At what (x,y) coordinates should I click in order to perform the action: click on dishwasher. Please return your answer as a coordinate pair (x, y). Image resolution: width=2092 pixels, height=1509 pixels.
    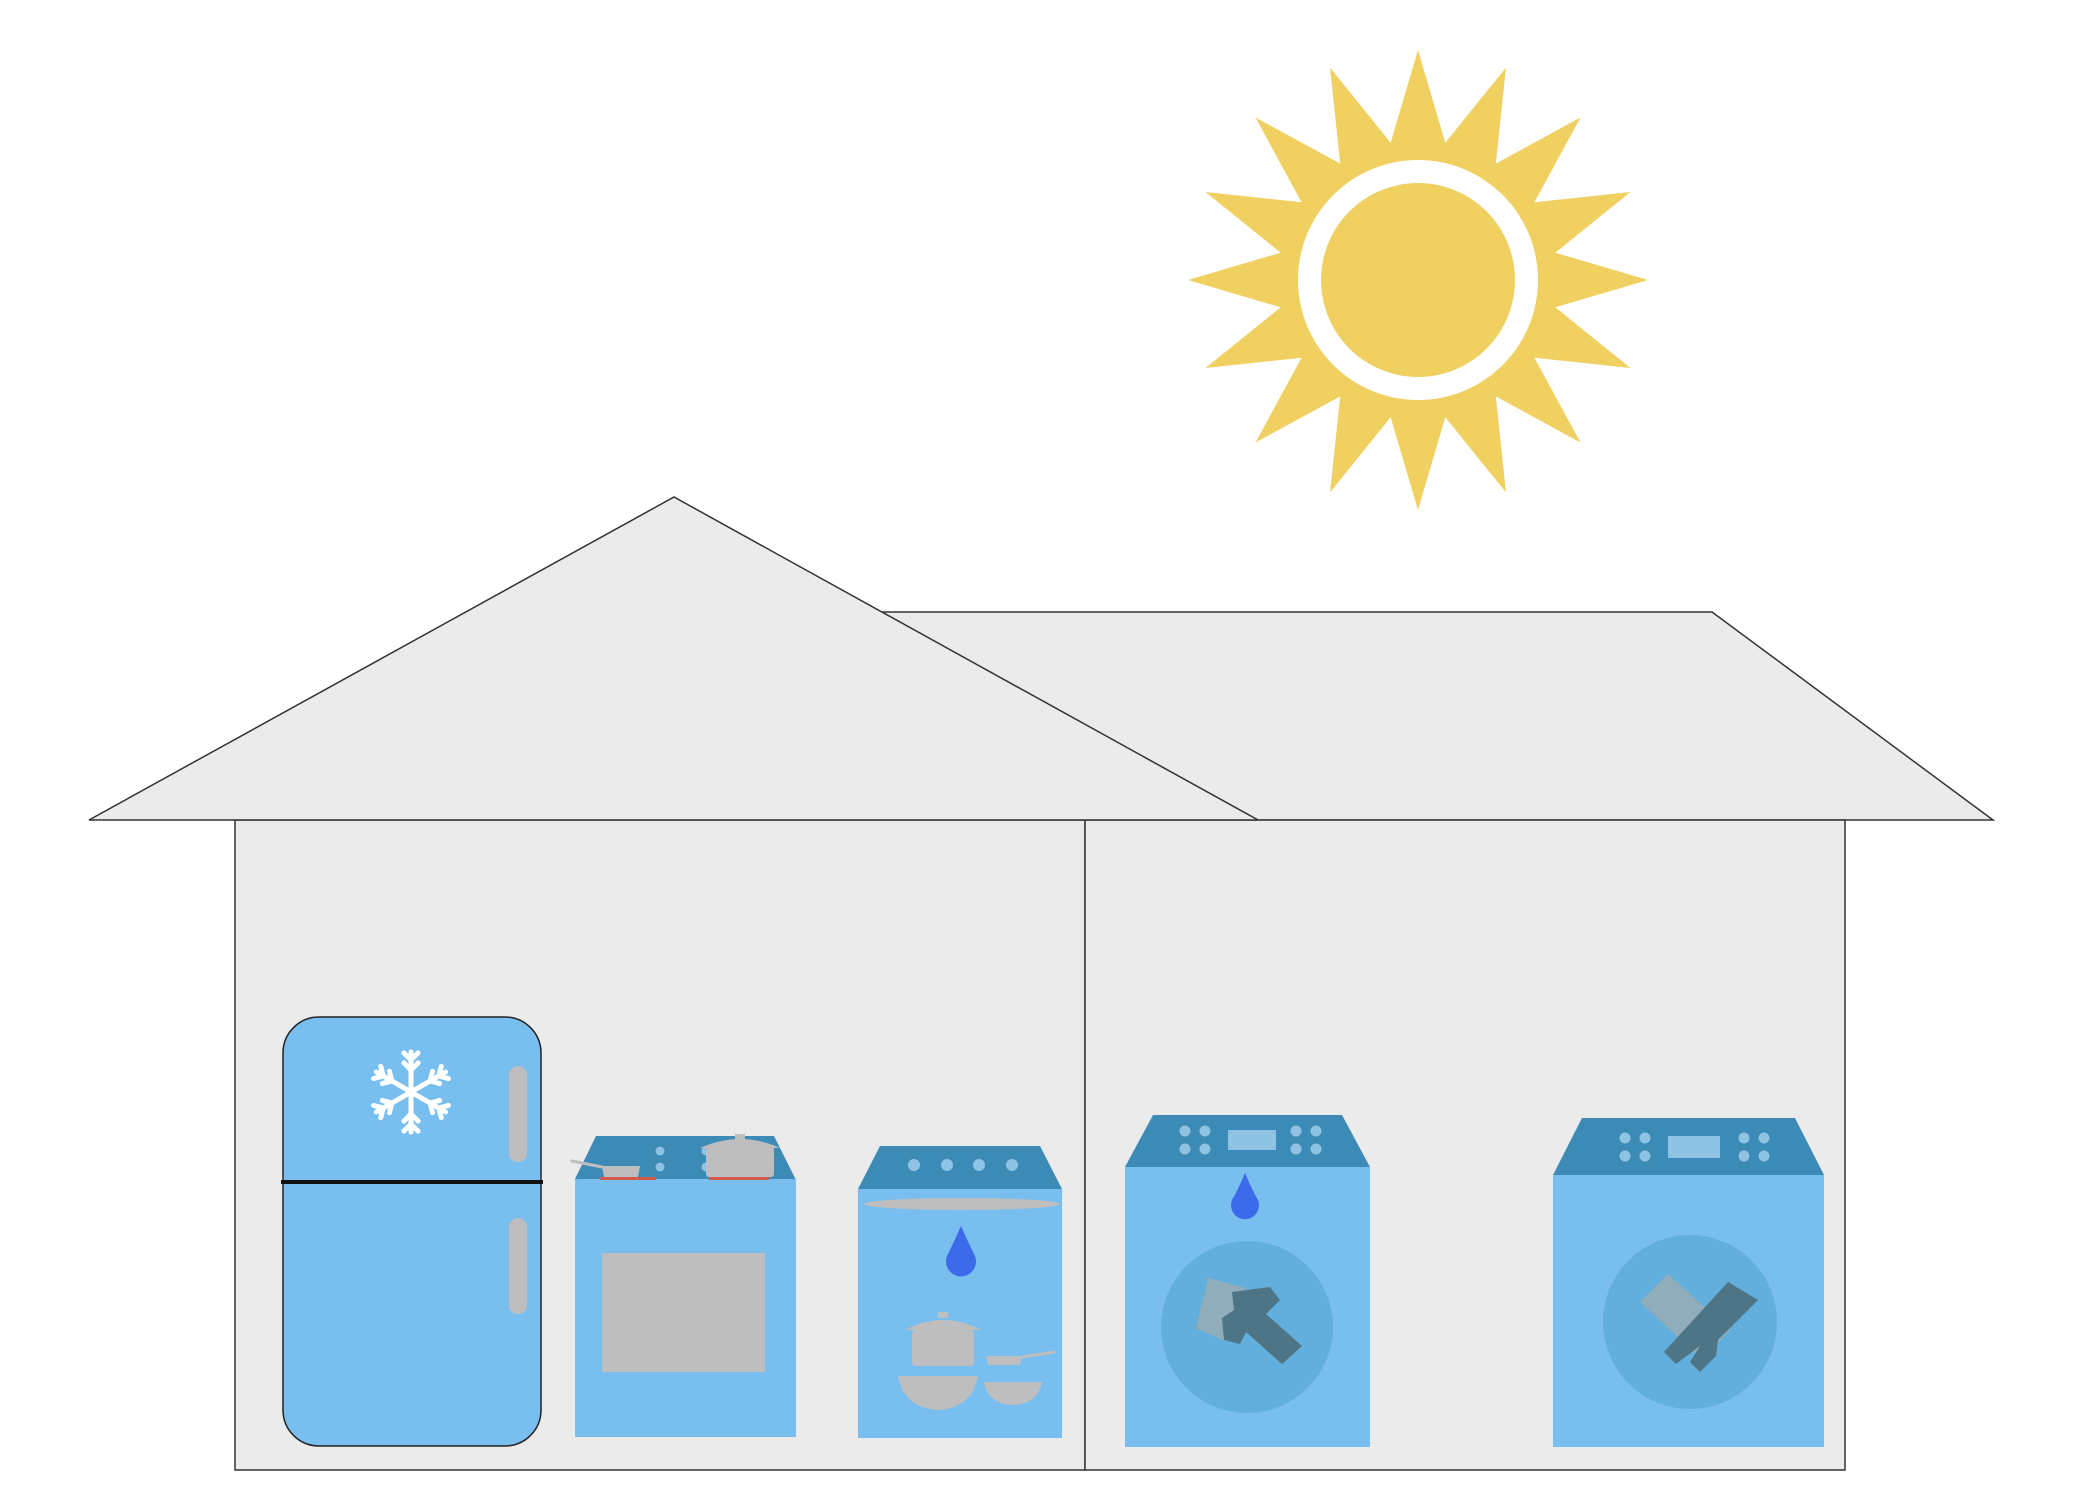
    Looking at the image, I should click on (960, 1292).